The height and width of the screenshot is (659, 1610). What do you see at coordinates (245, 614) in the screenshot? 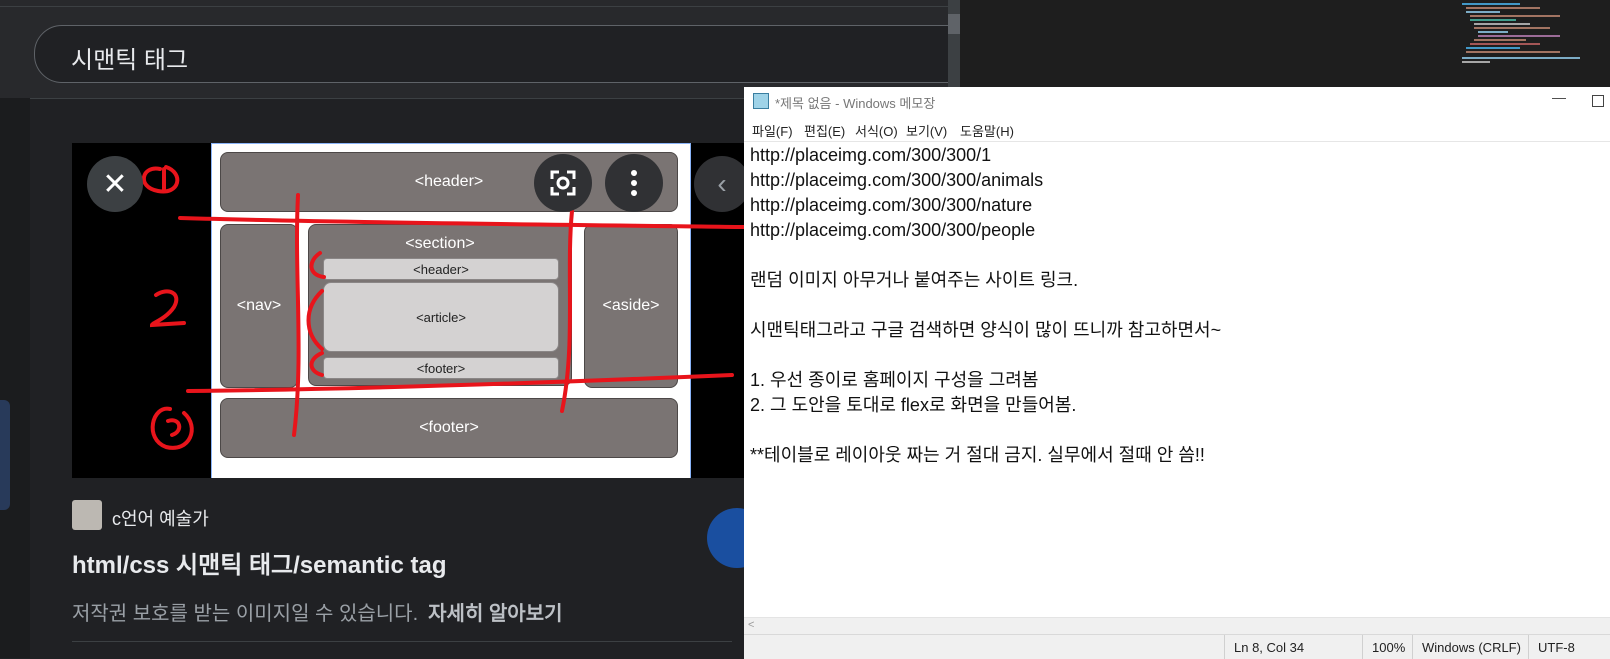
I see `copyright-text: 저작권 보호를 받는 이미지일 수 있습니다.` at bounding box center [245, 614].